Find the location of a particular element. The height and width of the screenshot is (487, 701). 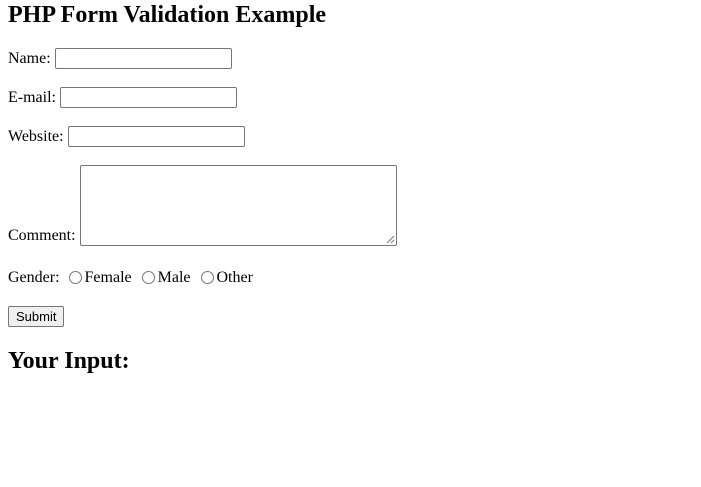

radio-other-label: Other is located at coordinates (235, 278).